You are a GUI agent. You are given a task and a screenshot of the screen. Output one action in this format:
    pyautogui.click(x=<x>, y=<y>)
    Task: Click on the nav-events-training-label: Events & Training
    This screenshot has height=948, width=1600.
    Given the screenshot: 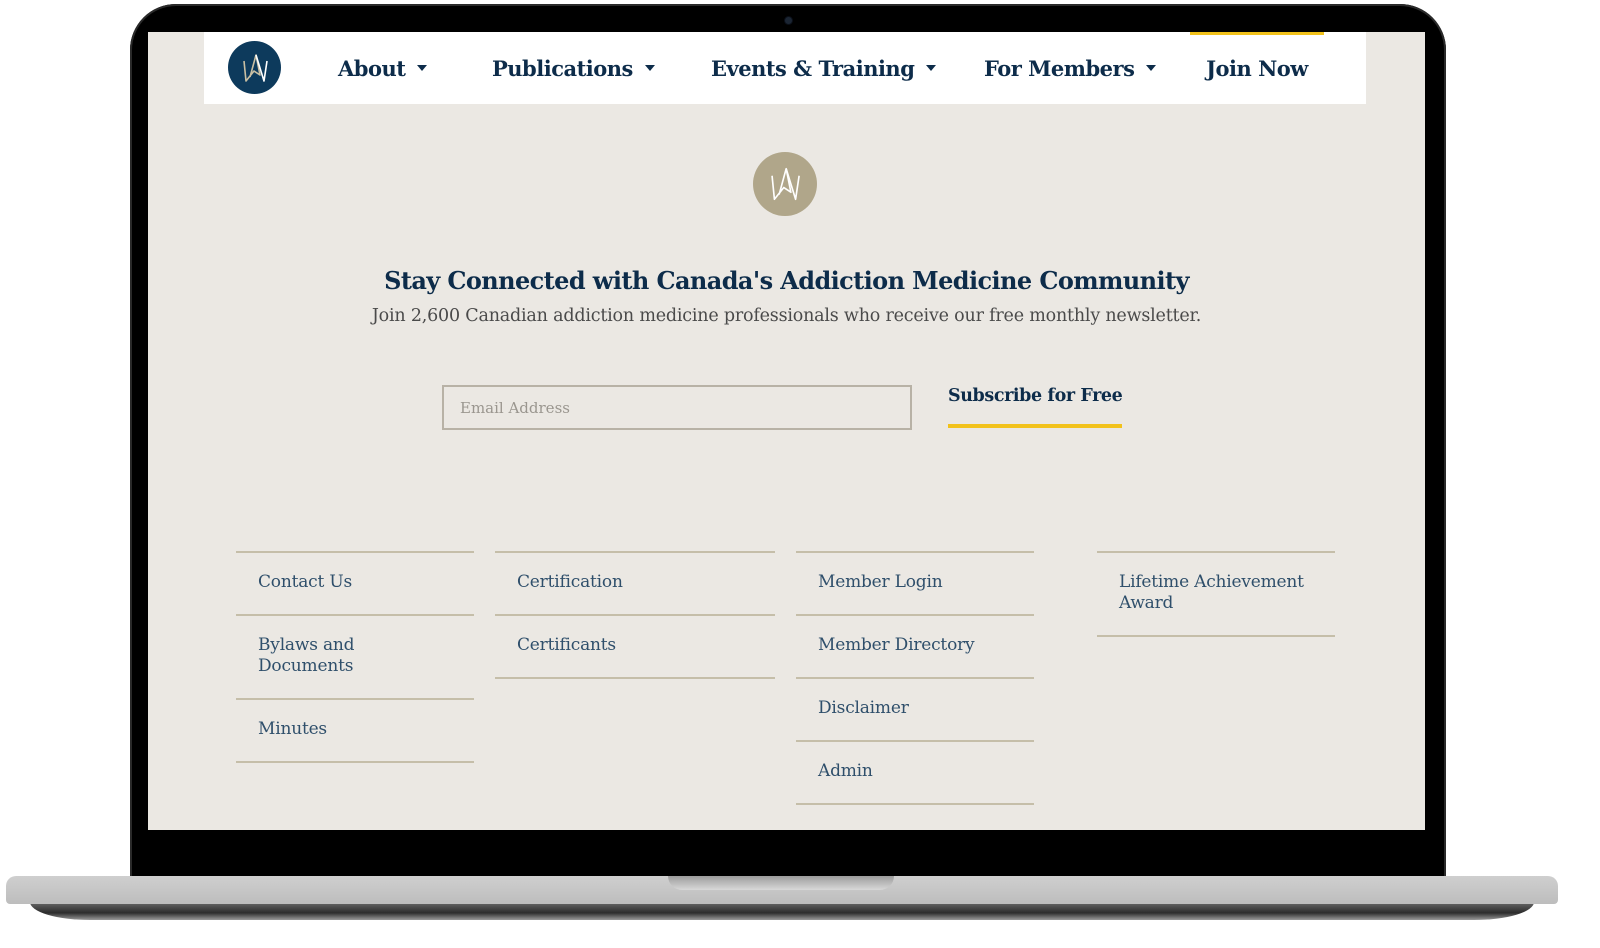 What is the action you would take?
    pyautogui.click(x=813, y=68)
    